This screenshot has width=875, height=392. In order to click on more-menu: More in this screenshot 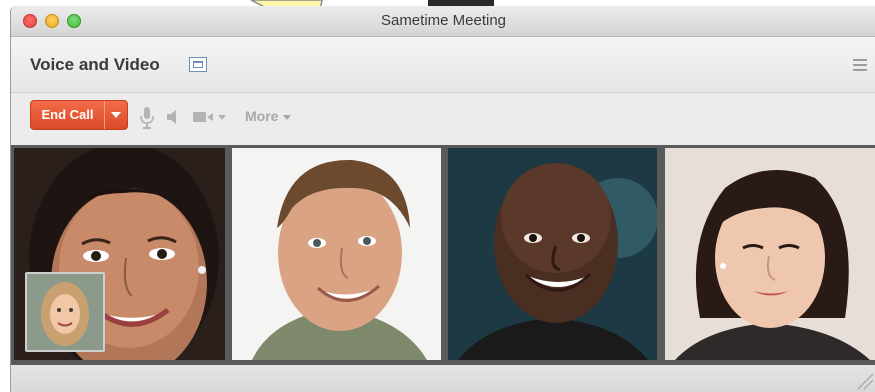, I will do `click(268, 116)`.